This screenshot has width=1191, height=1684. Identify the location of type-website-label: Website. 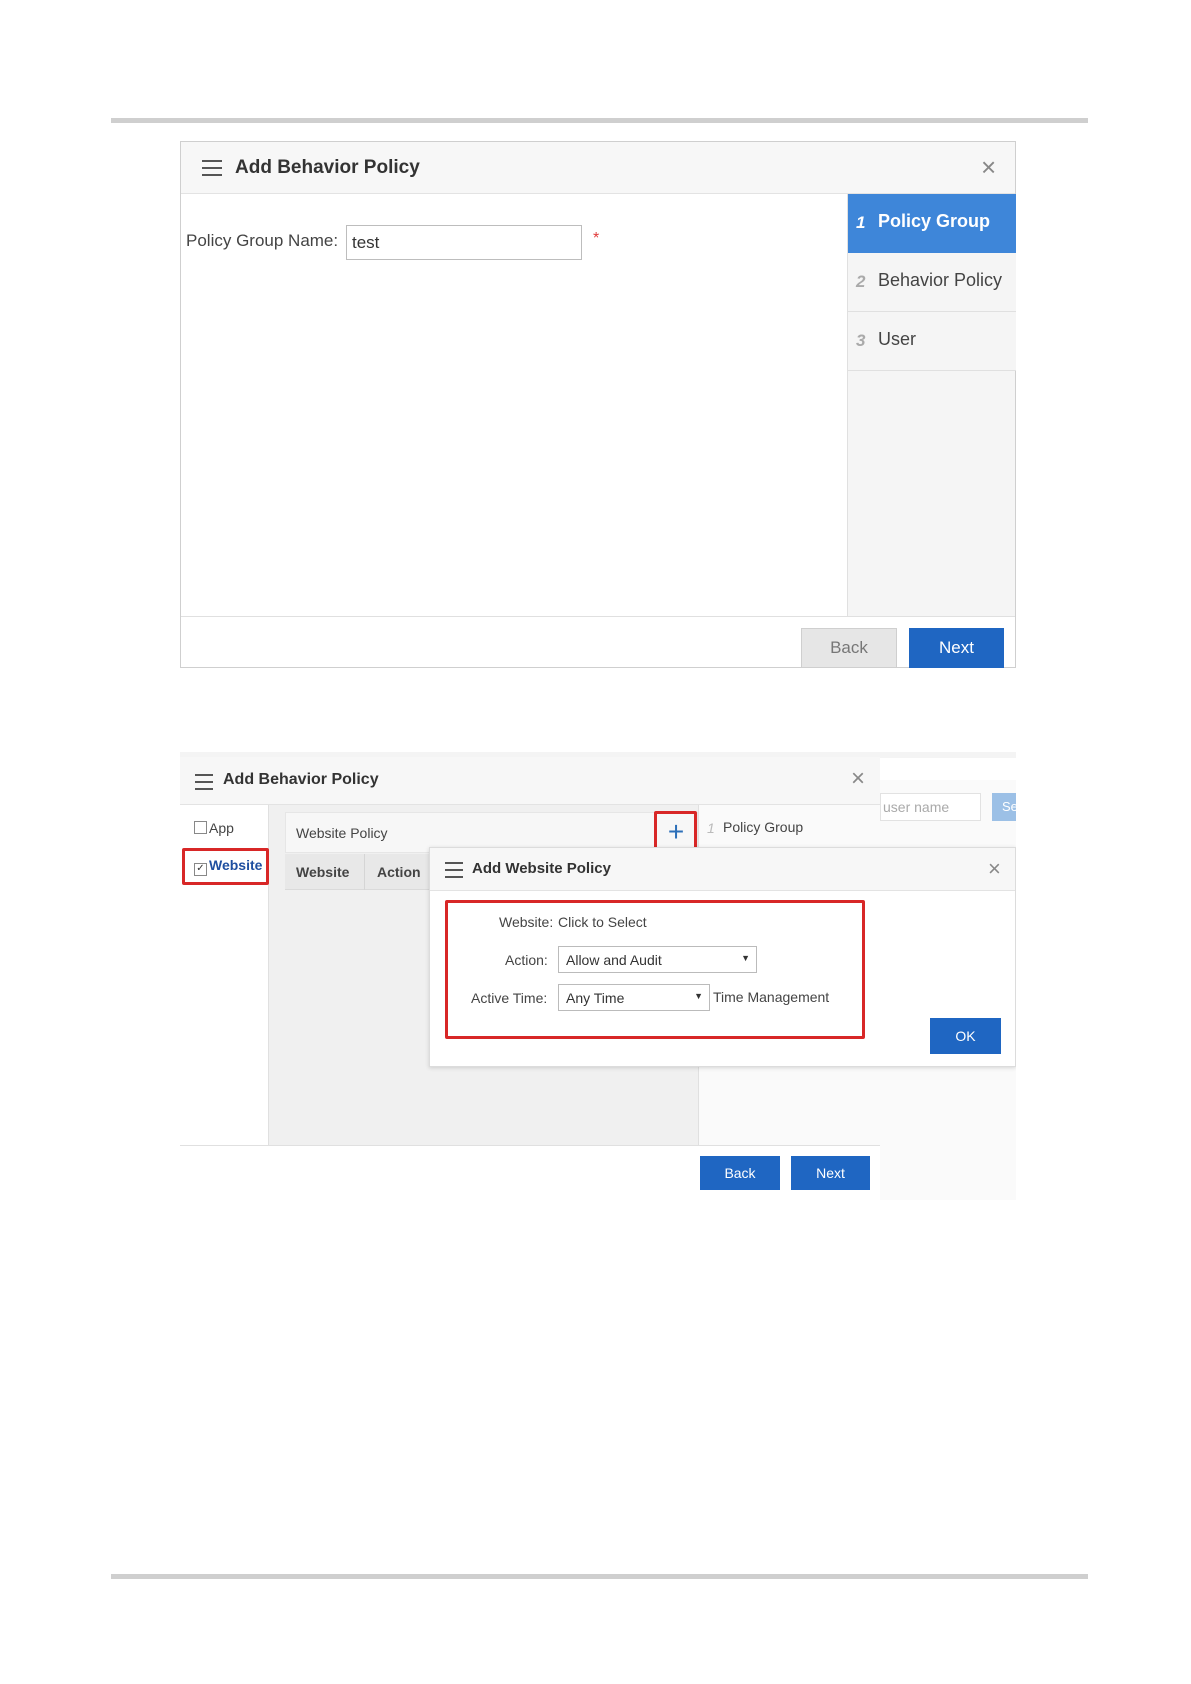
(236, 865).